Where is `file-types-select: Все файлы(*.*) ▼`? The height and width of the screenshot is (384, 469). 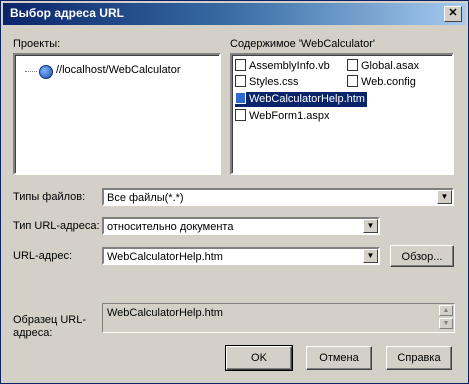 file-types-select: Все файлы(*.*) ▼ is located at coordinates (278, 197).